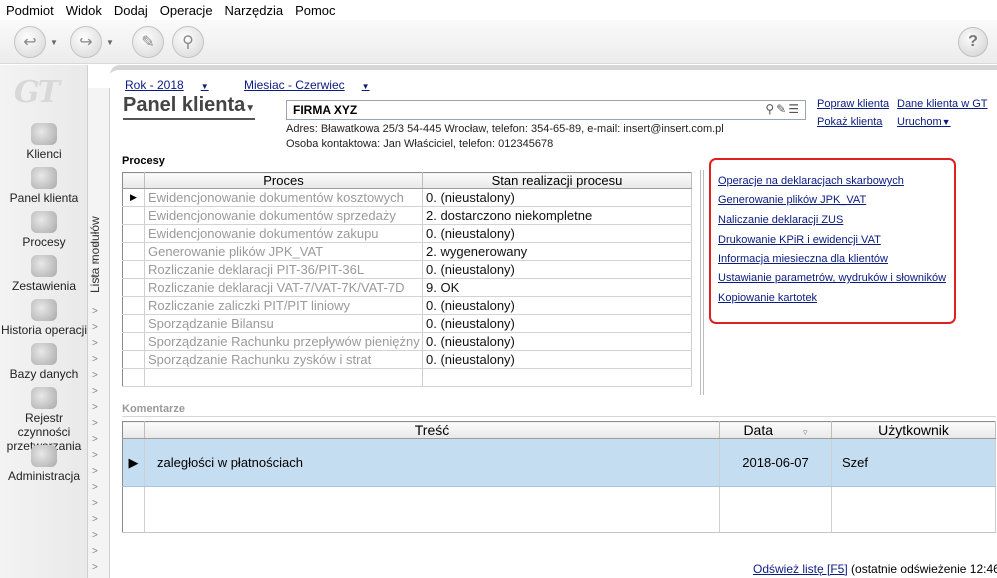 The width and height of the screenshot is (997, 578). I want to click on forward-icon: ↪, so click(86, 42).